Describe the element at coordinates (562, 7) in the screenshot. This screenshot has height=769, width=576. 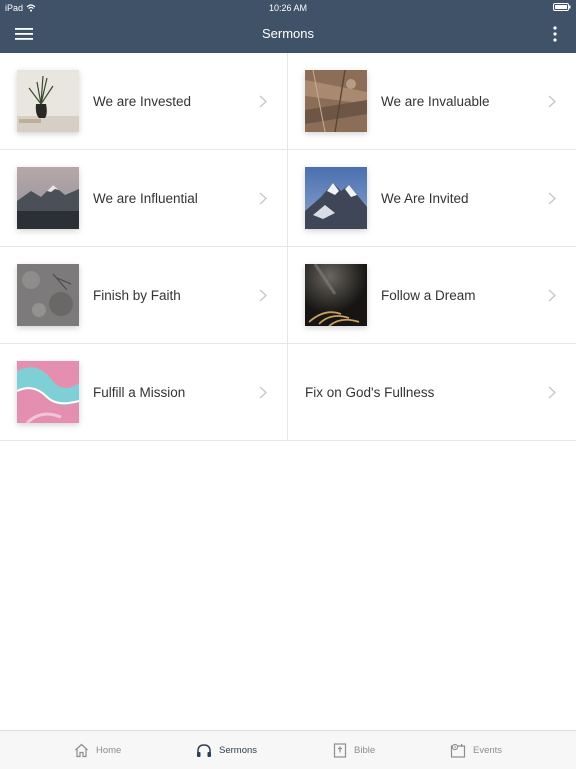
I see `battery-icon` at that location.